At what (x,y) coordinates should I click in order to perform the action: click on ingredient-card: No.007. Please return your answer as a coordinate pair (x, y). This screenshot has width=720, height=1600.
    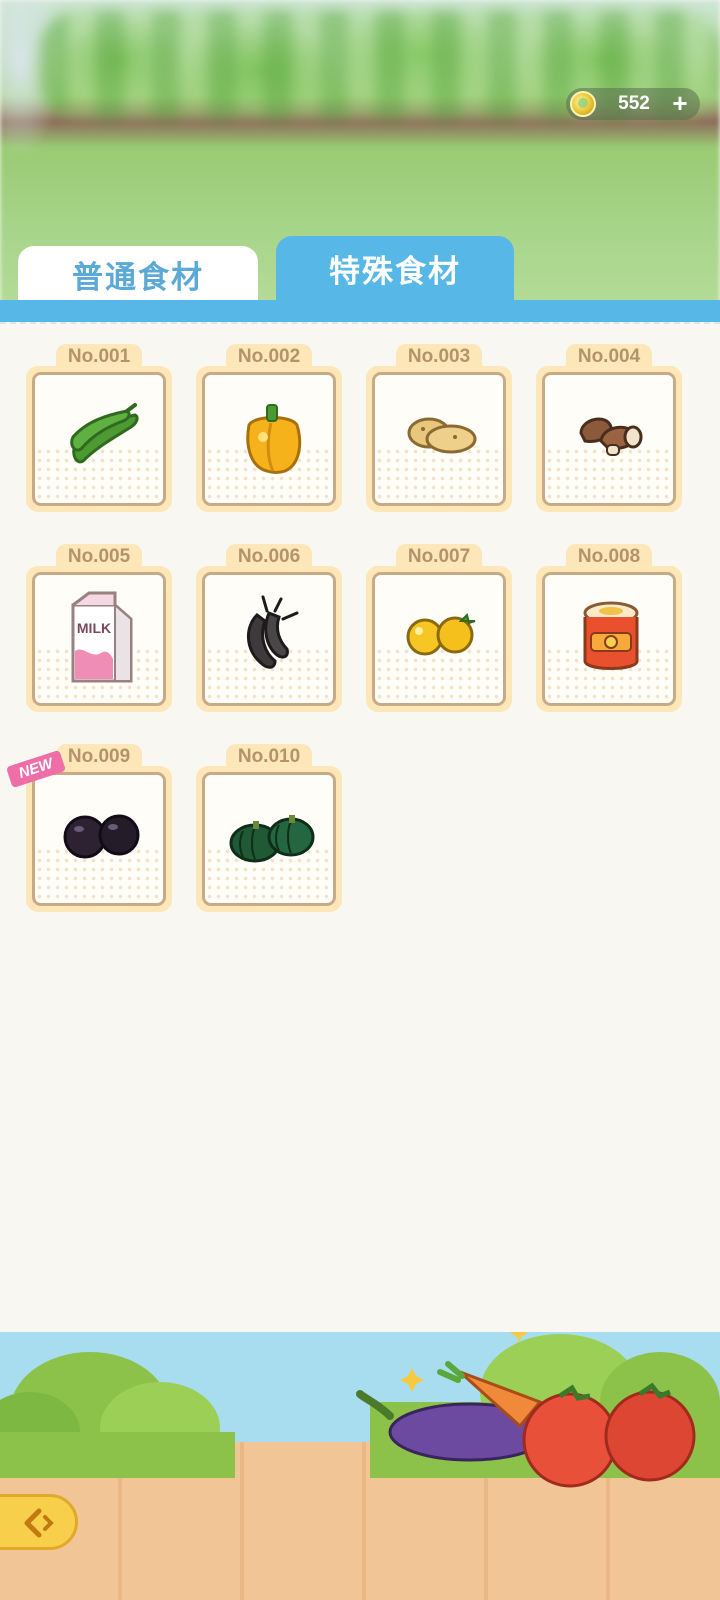
    Looking at the image, I should click on (439, 628).